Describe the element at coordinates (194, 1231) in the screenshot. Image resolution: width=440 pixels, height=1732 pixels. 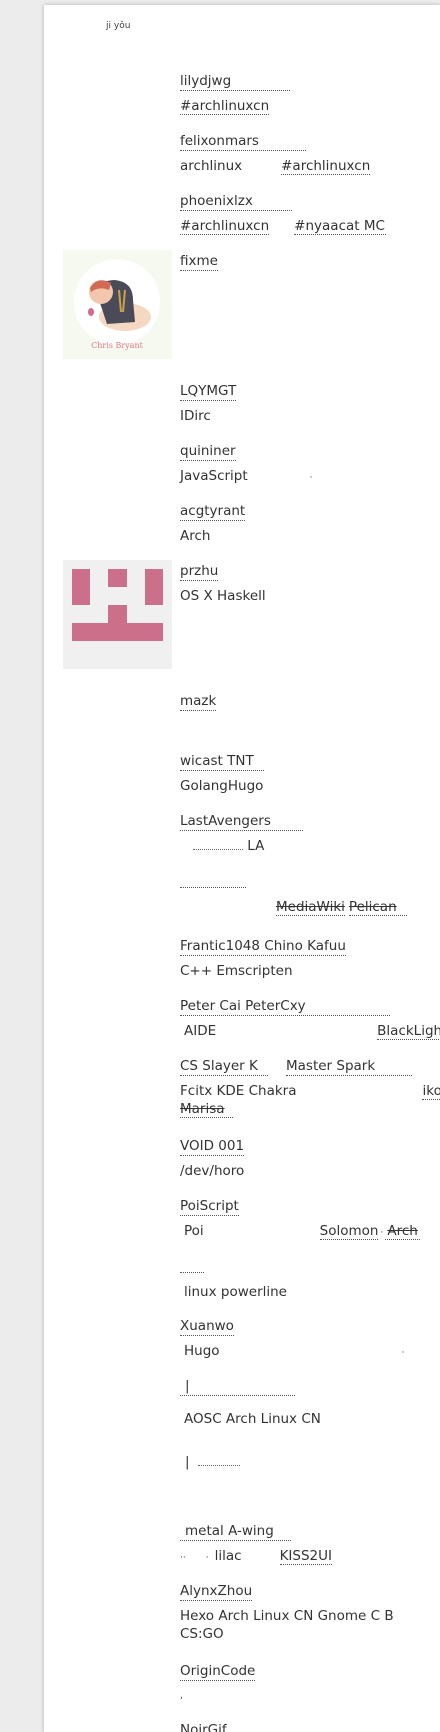
I see `desc-text: Poi` at that location.